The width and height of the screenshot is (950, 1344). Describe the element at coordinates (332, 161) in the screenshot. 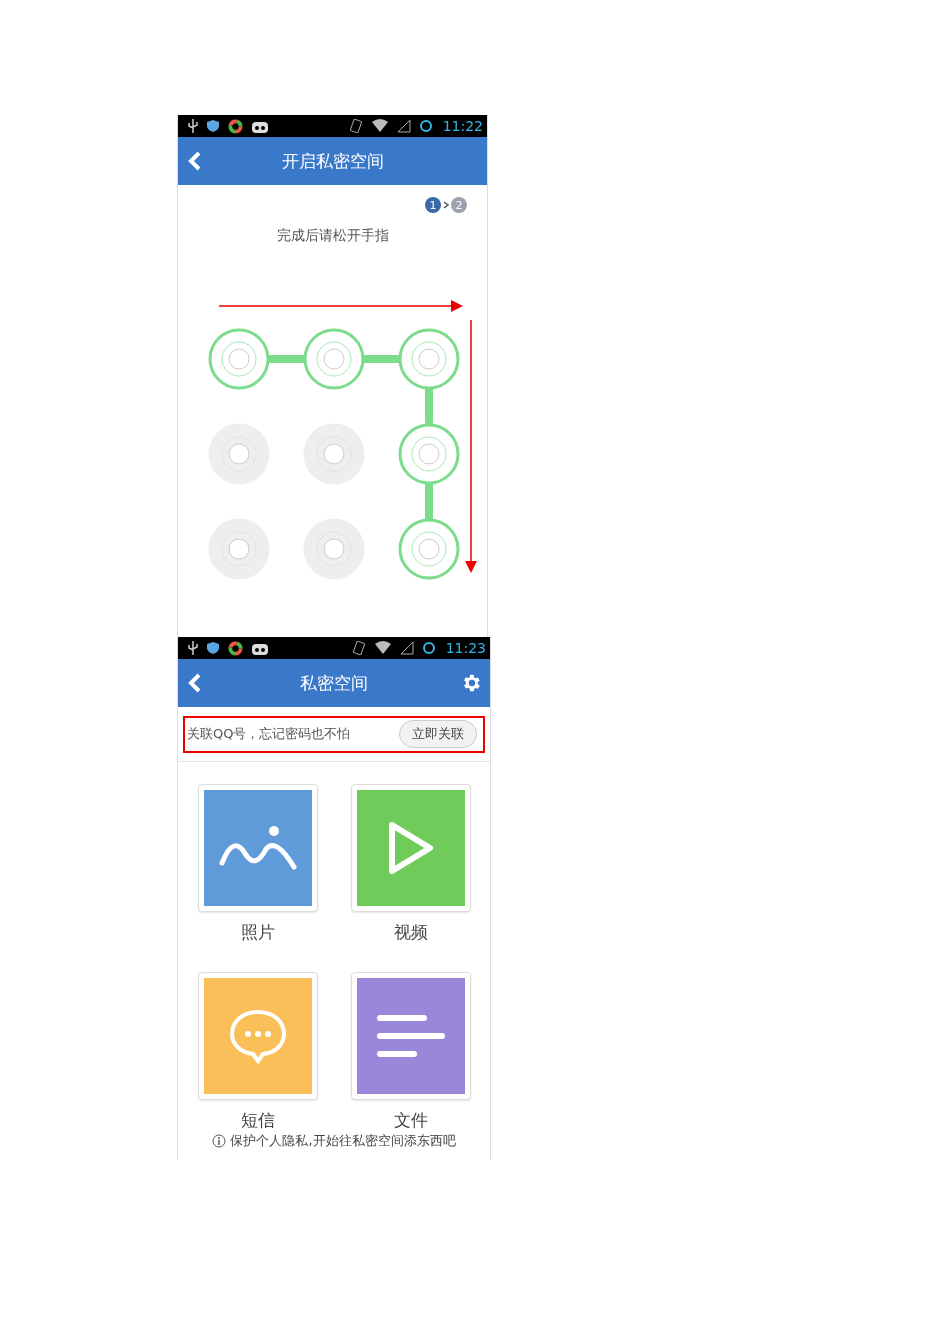

I see `screen-title: 开启私密空间` at that location.